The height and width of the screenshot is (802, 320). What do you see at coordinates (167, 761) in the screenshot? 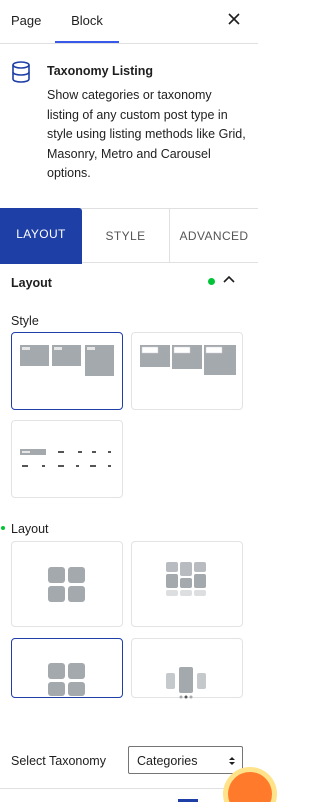
I see `taxonomy-select-value: Categories` at bounding box center [167, 761].